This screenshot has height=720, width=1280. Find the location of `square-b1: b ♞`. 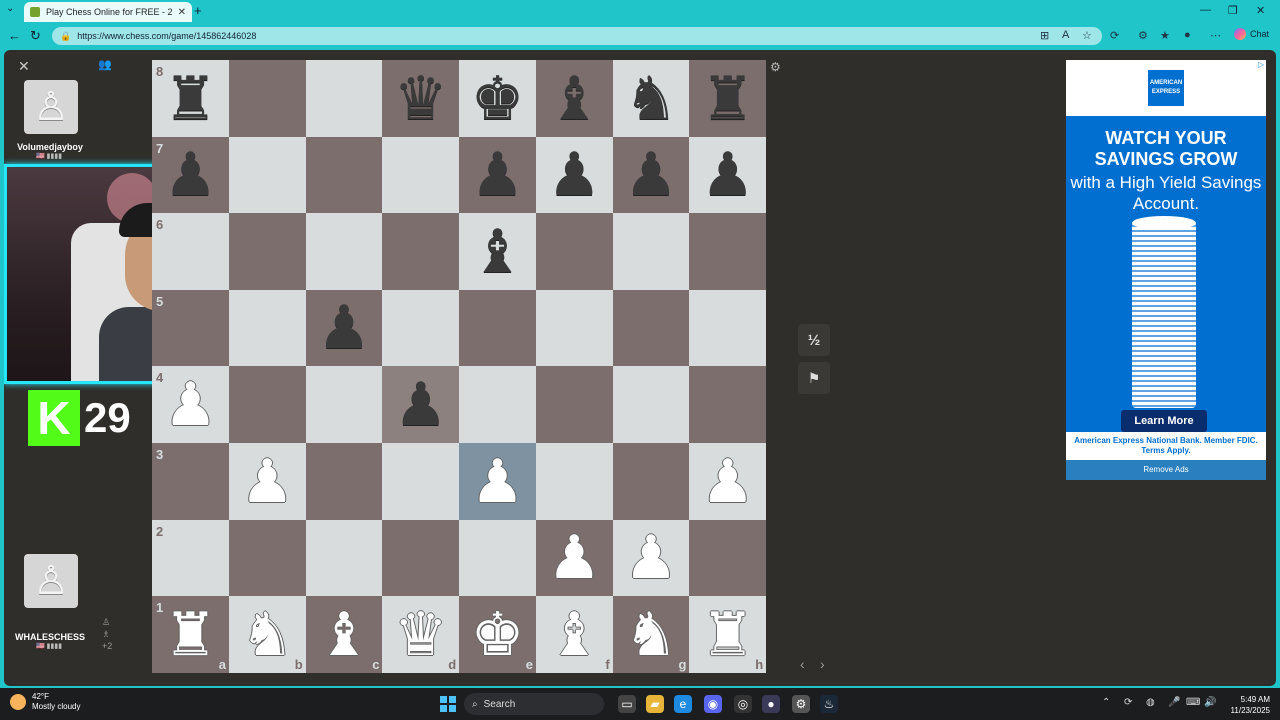

square-b1: b ♞ is located at coordinates (267, 635).